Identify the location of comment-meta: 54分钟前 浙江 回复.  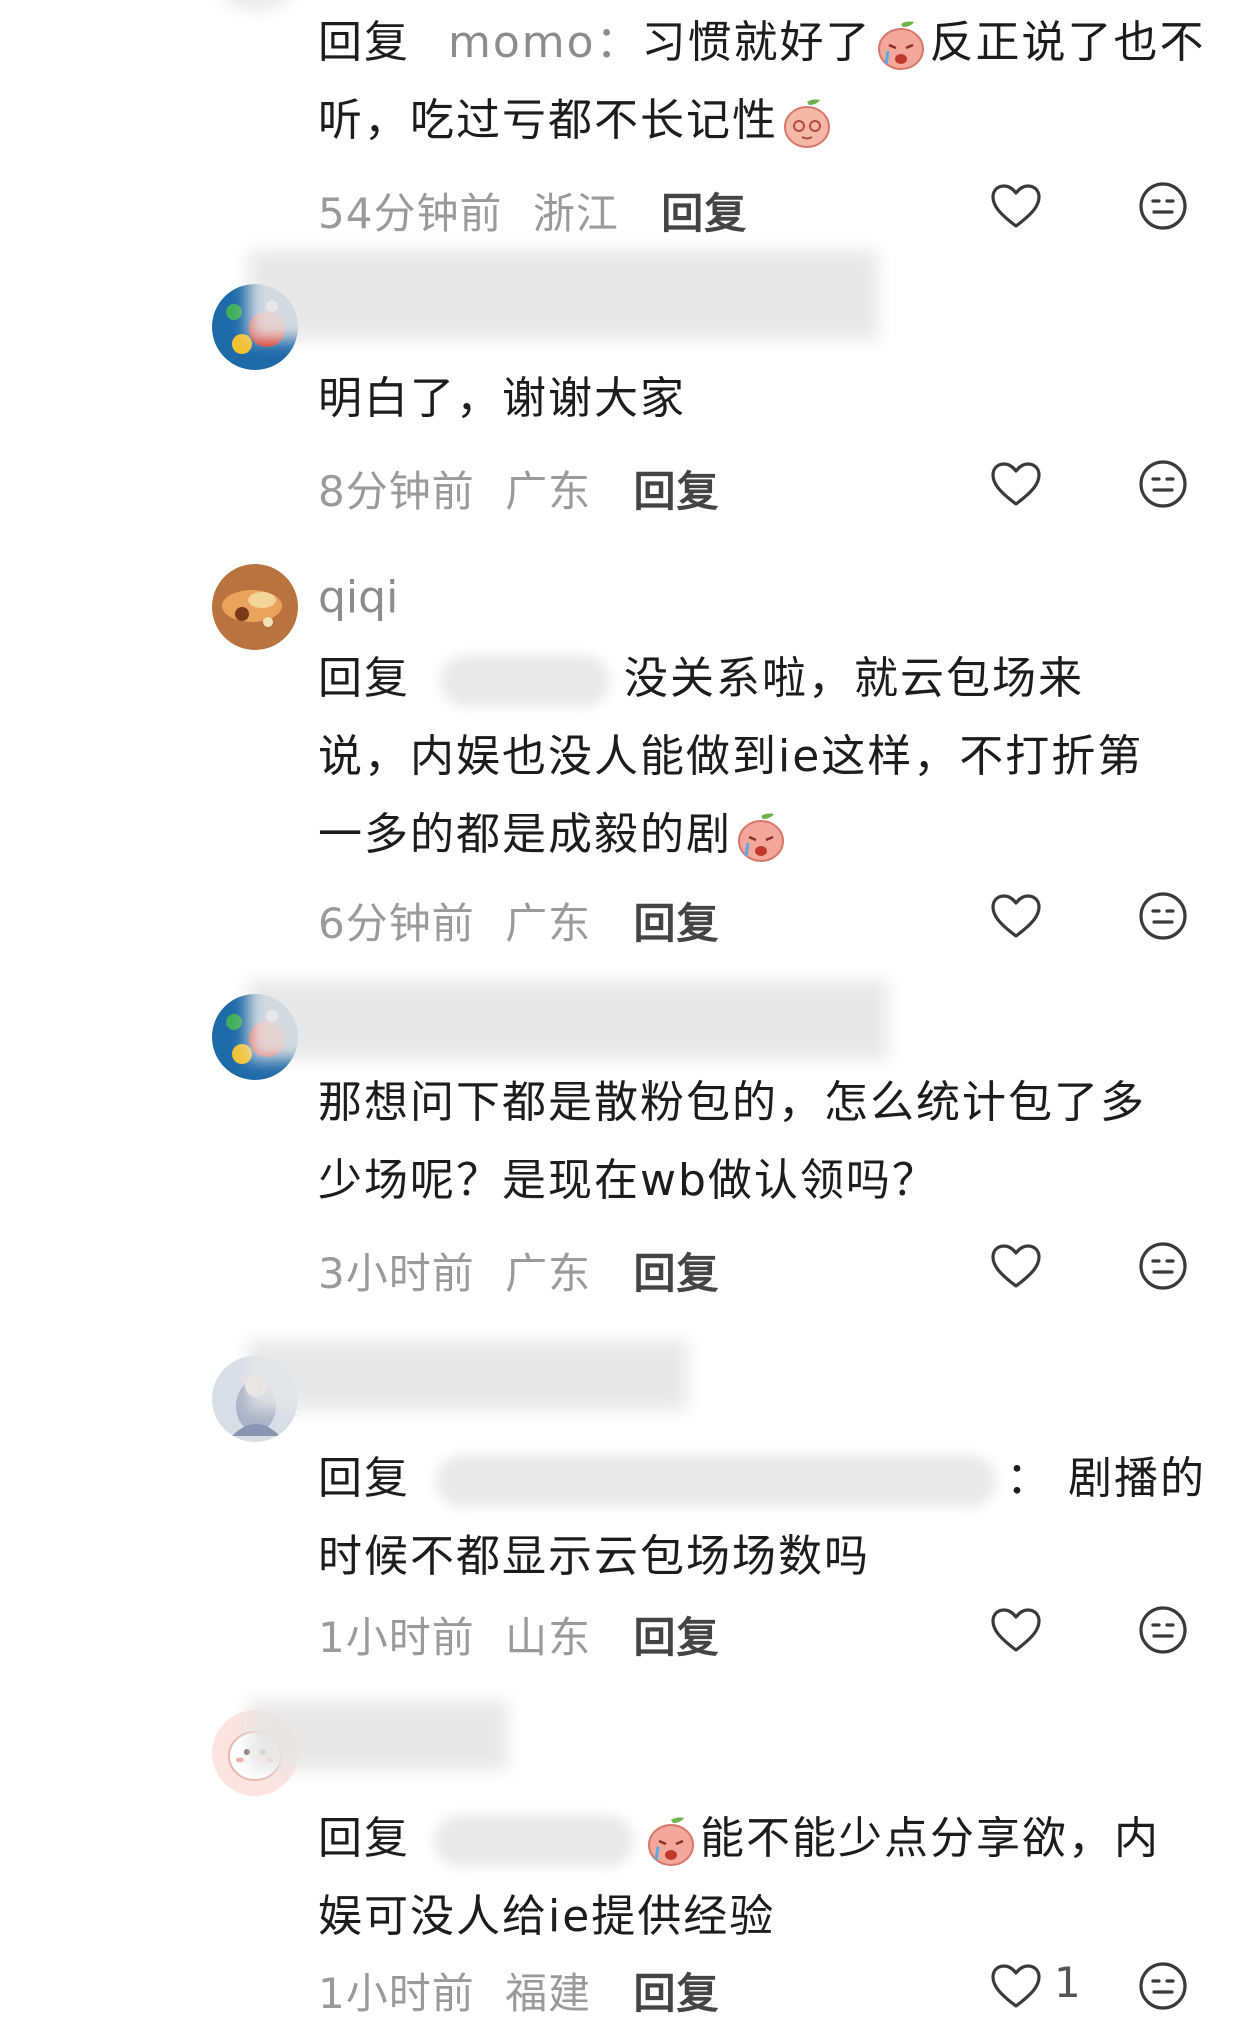
(532, 210).